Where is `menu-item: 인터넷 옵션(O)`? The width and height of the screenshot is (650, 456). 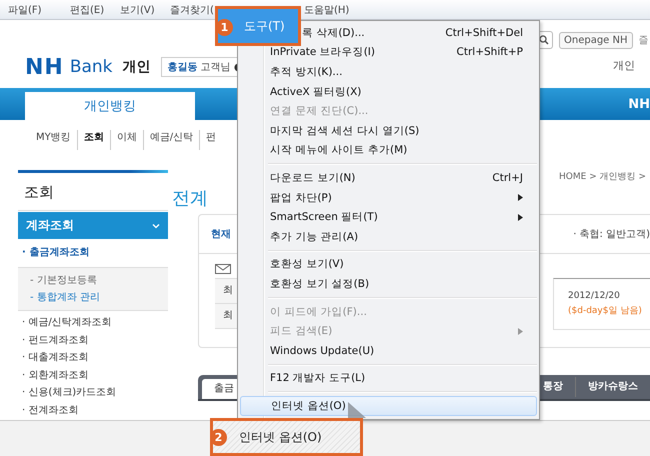 menu-item: 인터넷 옵션(O) is located at coordinates (388, 406).